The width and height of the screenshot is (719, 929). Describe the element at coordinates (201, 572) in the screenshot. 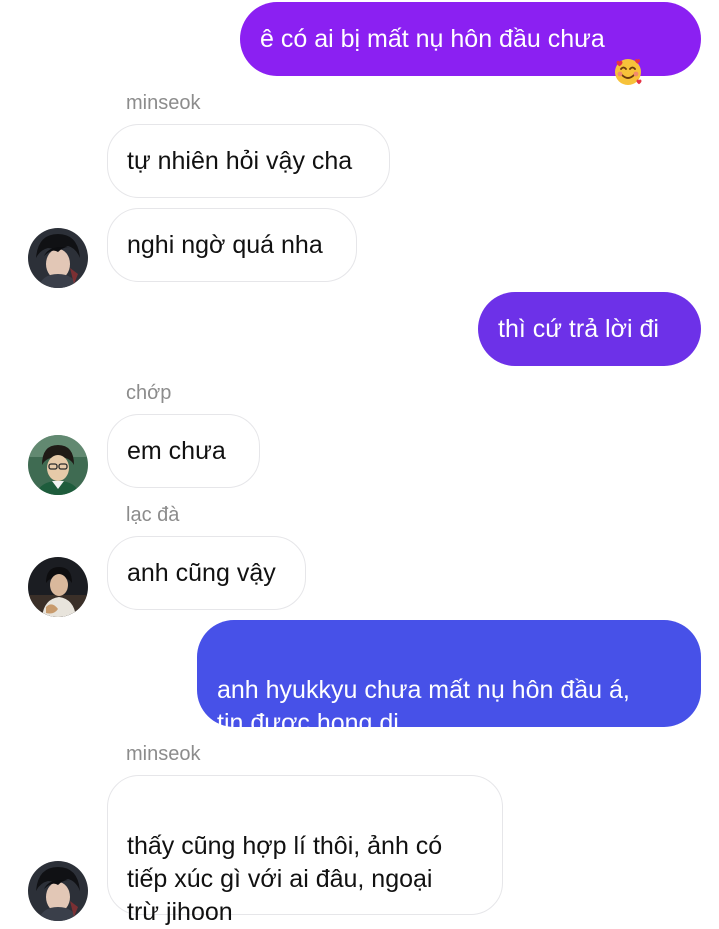

I see `message-text: anh cũng vậy` at that location.